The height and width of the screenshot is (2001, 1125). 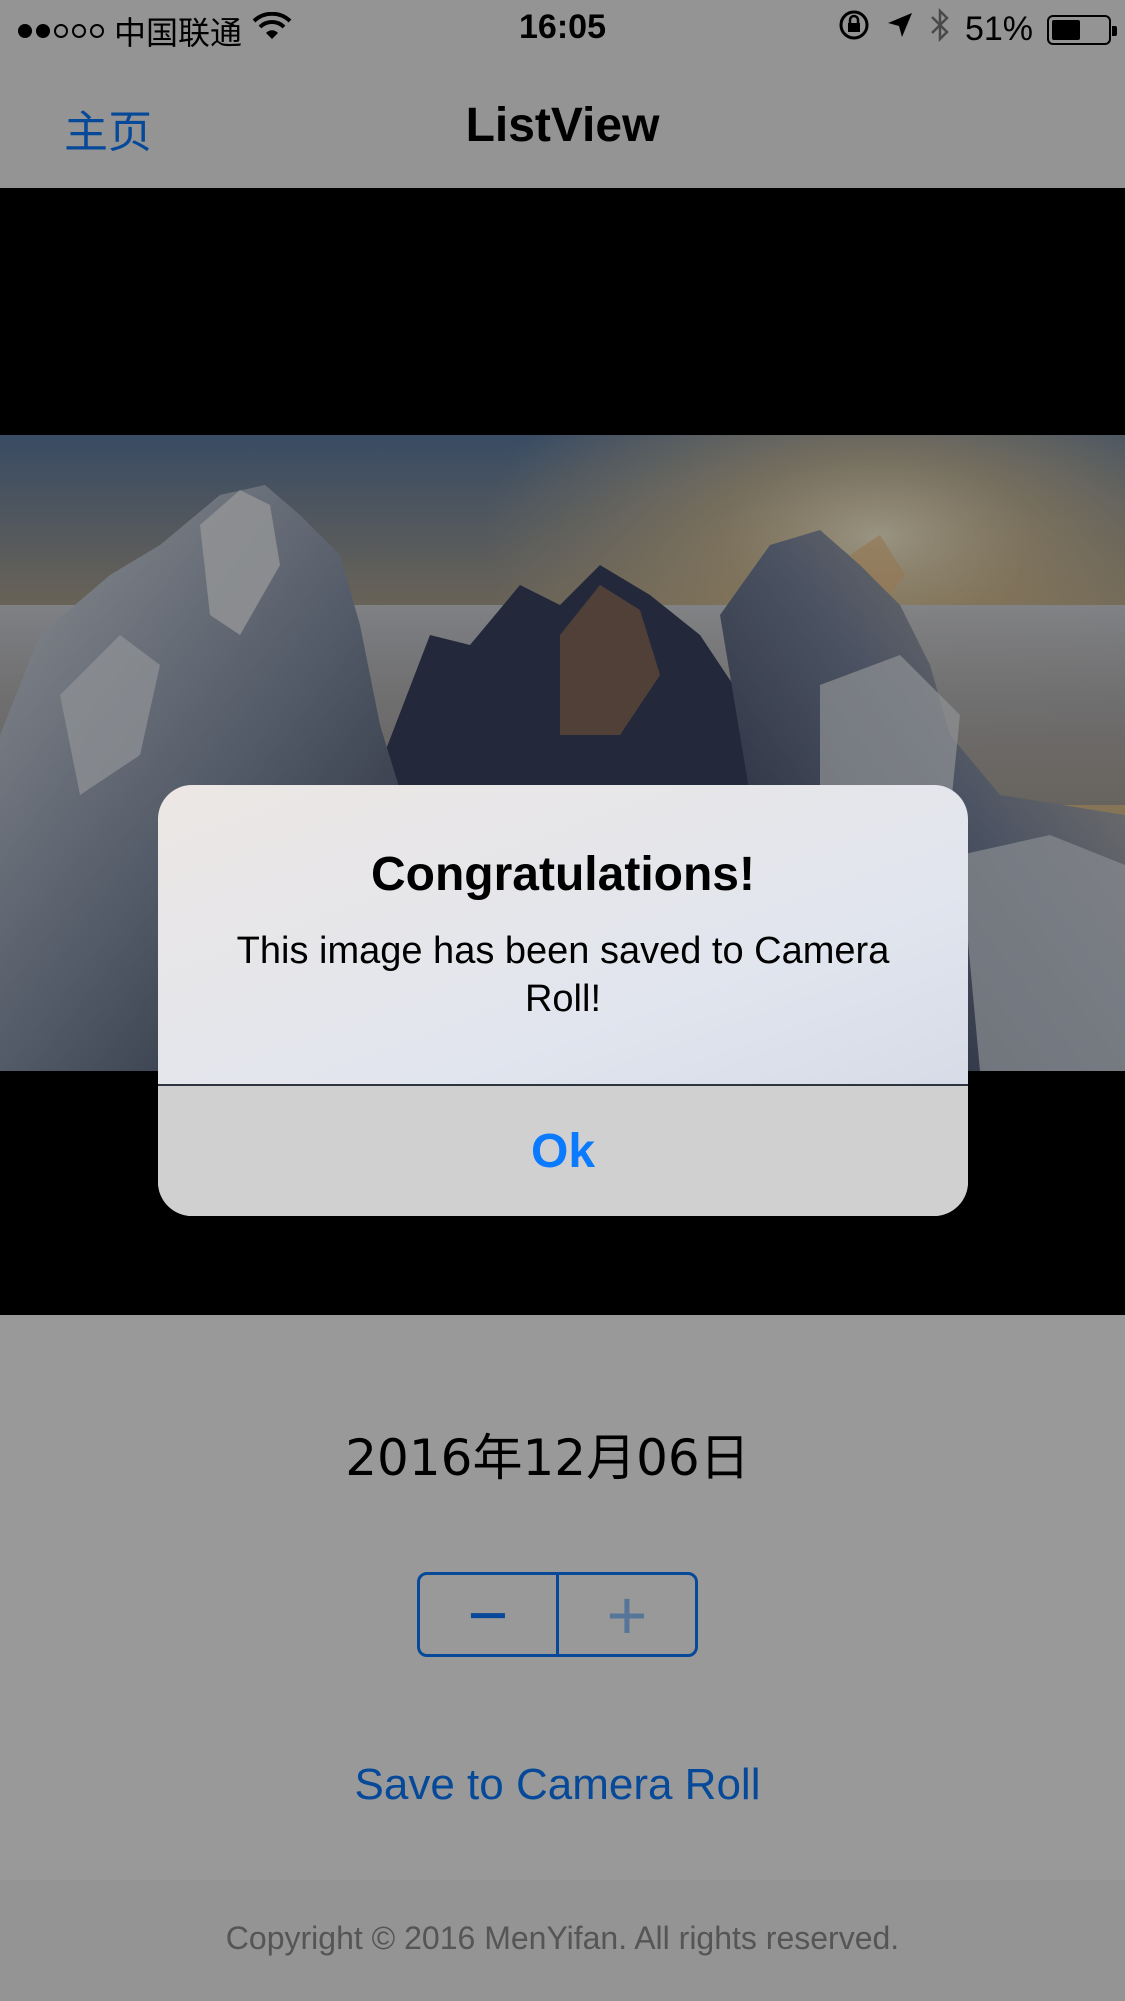 I want to click on alert-title: Congratulations!, so click(x=563, y=874).